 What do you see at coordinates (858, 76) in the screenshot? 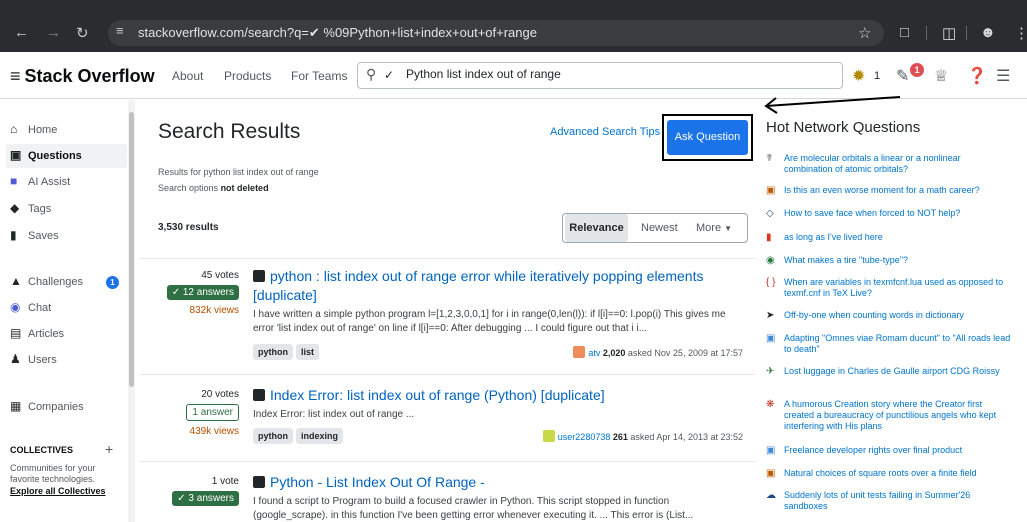
I see `achievement-avatar-icon: ✹` at bounding box center [858, 76].